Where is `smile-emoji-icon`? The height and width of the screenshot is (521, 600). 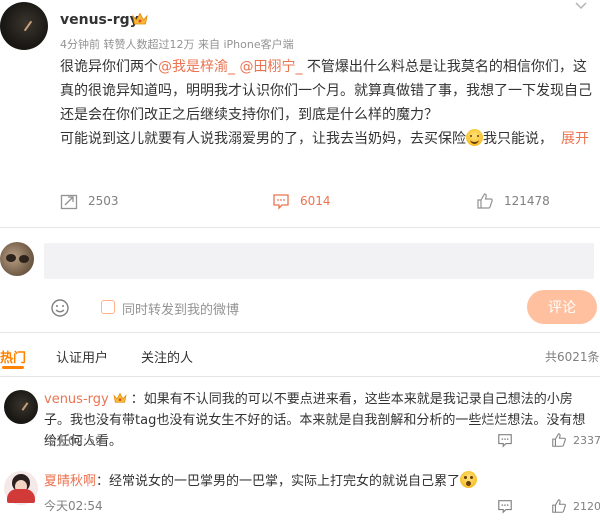 smile-emoji-icon is located at coordinates (474, 137).